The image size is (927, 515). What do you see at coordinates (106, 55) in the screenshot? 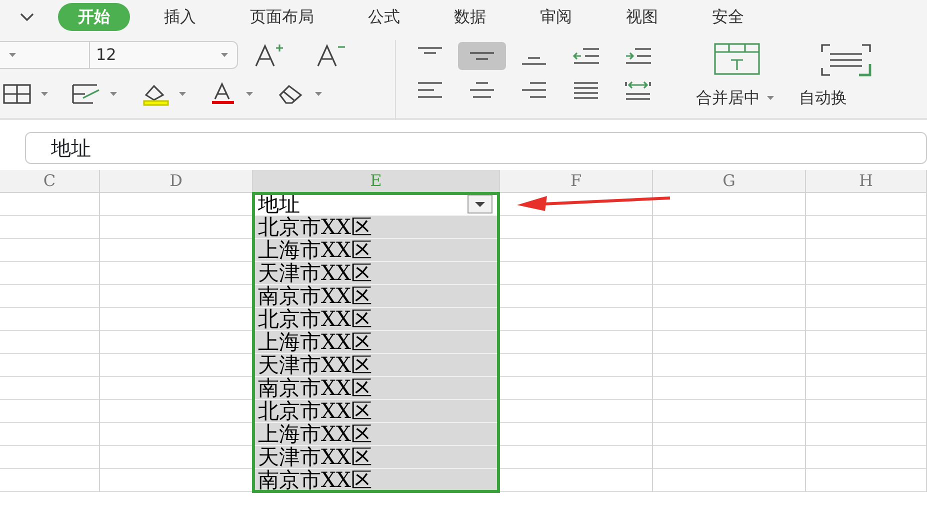
I see `font-size-value: 12` at bounding box center [106, 55].